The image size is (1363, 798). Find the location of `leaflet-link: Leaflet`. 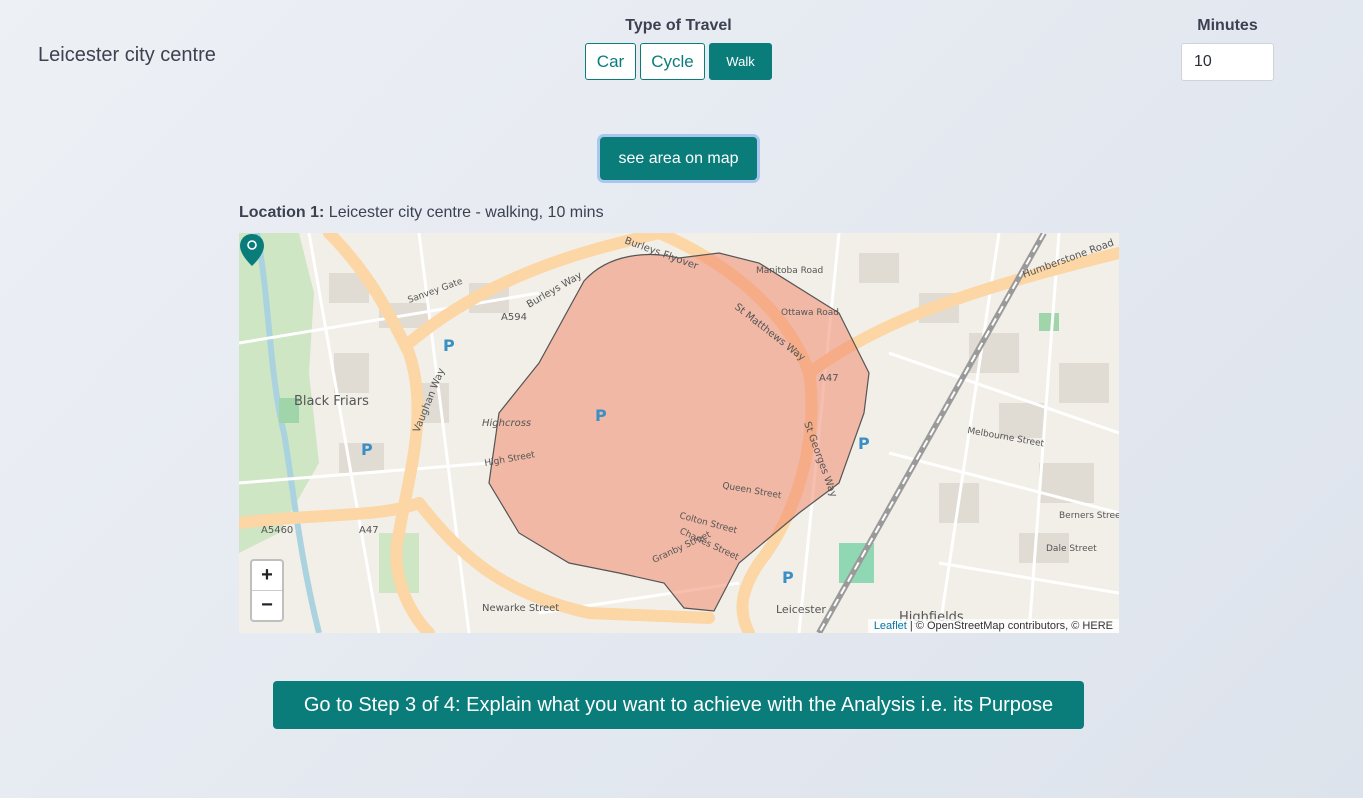

leaflet-link: Leaflet is located at coordinates (890, 626).